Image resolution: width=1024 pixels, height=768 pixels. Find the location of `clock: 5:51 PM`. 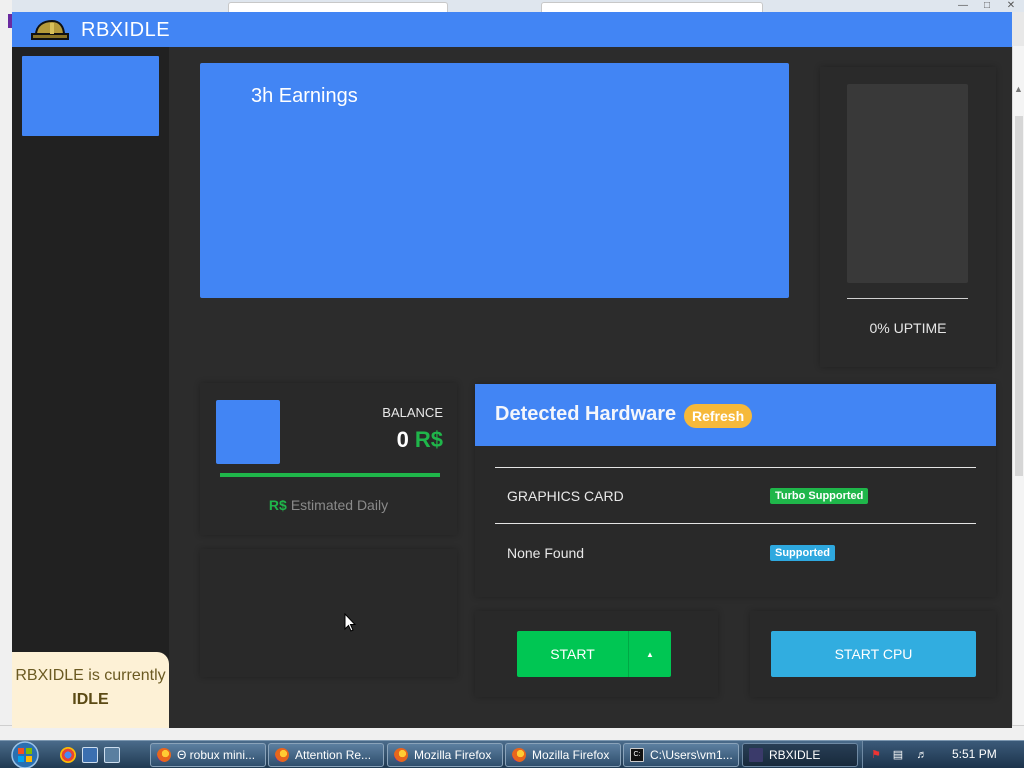

clock: 5:51 PM is located at coordinates (974, 754).